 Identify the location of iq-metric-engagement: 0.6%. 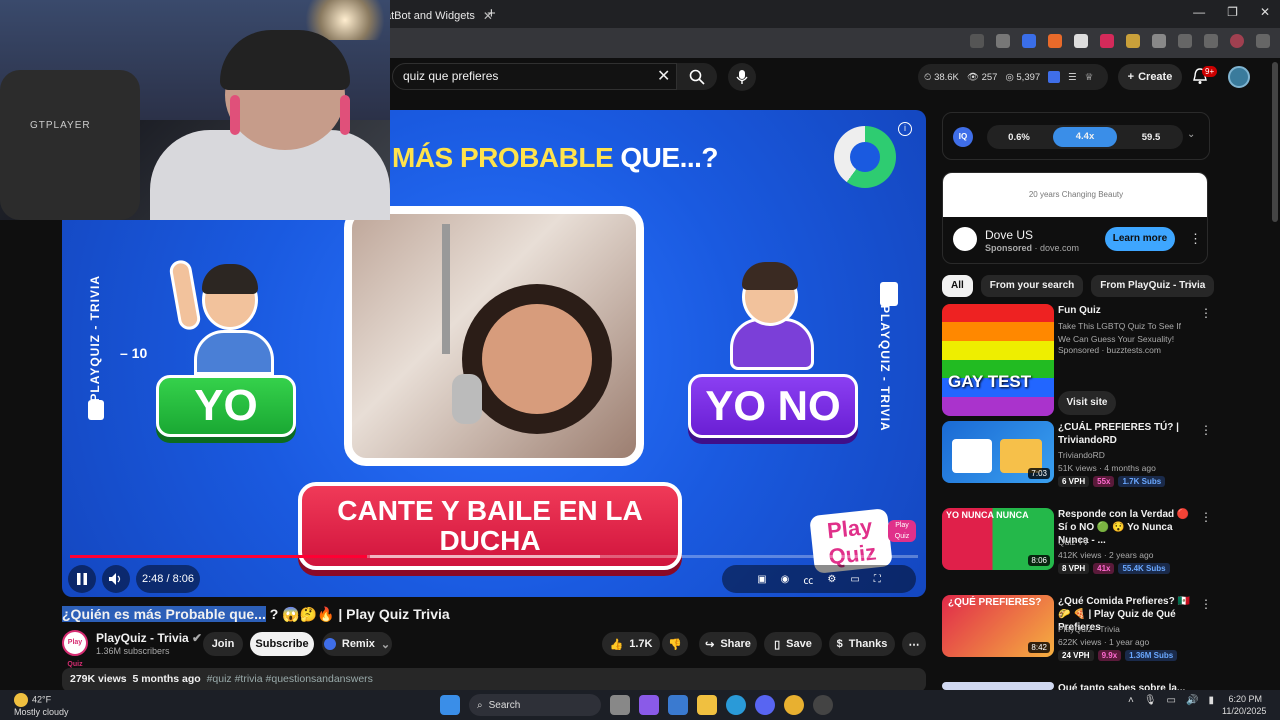
(1019, 137).